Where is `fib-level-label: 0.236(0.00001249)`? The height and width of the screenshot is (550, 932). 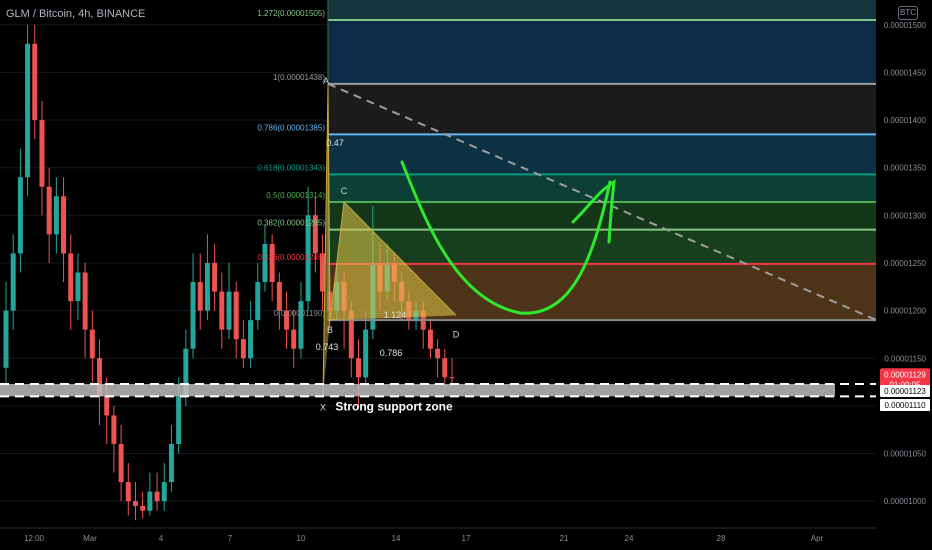 fib-level-label: 0.236(0.00001249) is located at coordinates (291, 257).